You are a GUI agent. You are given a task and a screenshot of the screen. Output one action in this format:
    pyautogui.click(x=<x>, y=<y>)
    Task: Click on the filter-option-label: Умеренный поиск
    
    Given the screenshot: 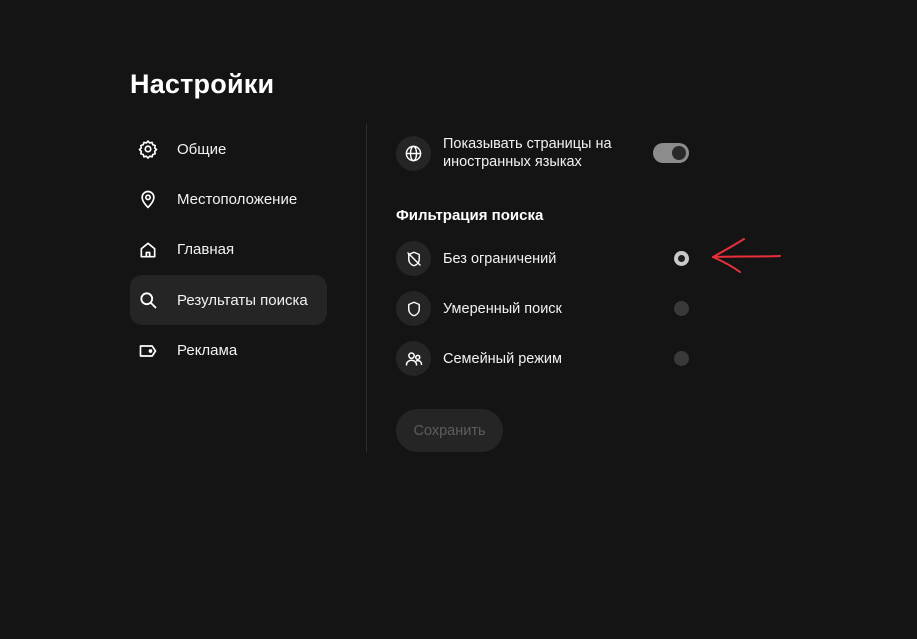 What is the action you would take?
    pyautogui.click(x=502, y=308)
    